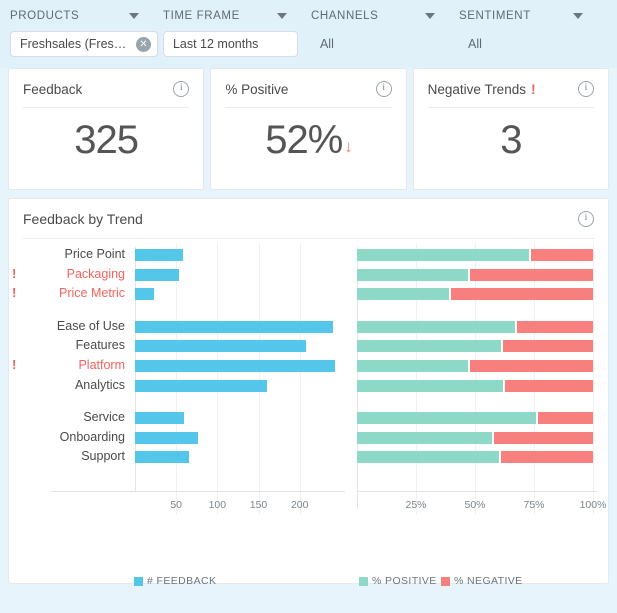 The height and width of the screenshot is (613, 617). I want to click on filter-products-chip: Freshsales (Fres… ✕, so click(84, 44).